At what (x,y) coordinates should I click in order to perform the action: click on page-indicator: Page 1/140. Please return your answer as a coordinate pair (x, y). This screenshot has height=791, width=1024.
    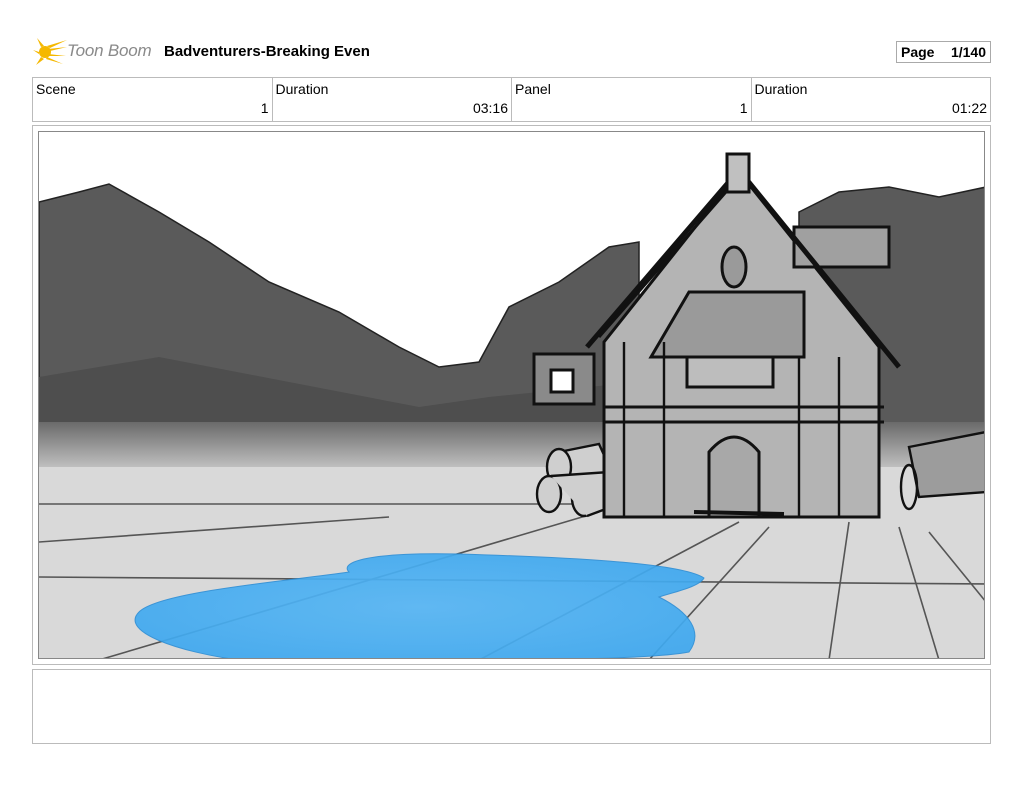
    Looking at the image, I should click on (943, 52).